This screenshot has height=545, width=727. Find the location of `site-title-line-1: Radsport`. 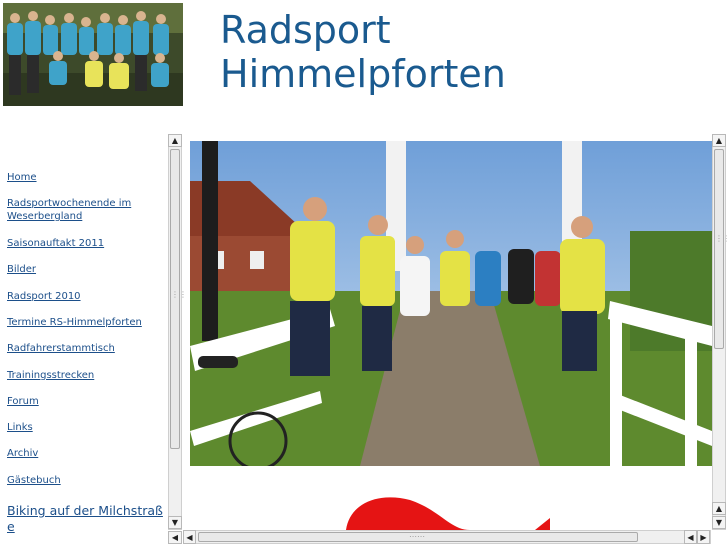

site-title-line-1: Radsport is located at coordinates (305, 30).